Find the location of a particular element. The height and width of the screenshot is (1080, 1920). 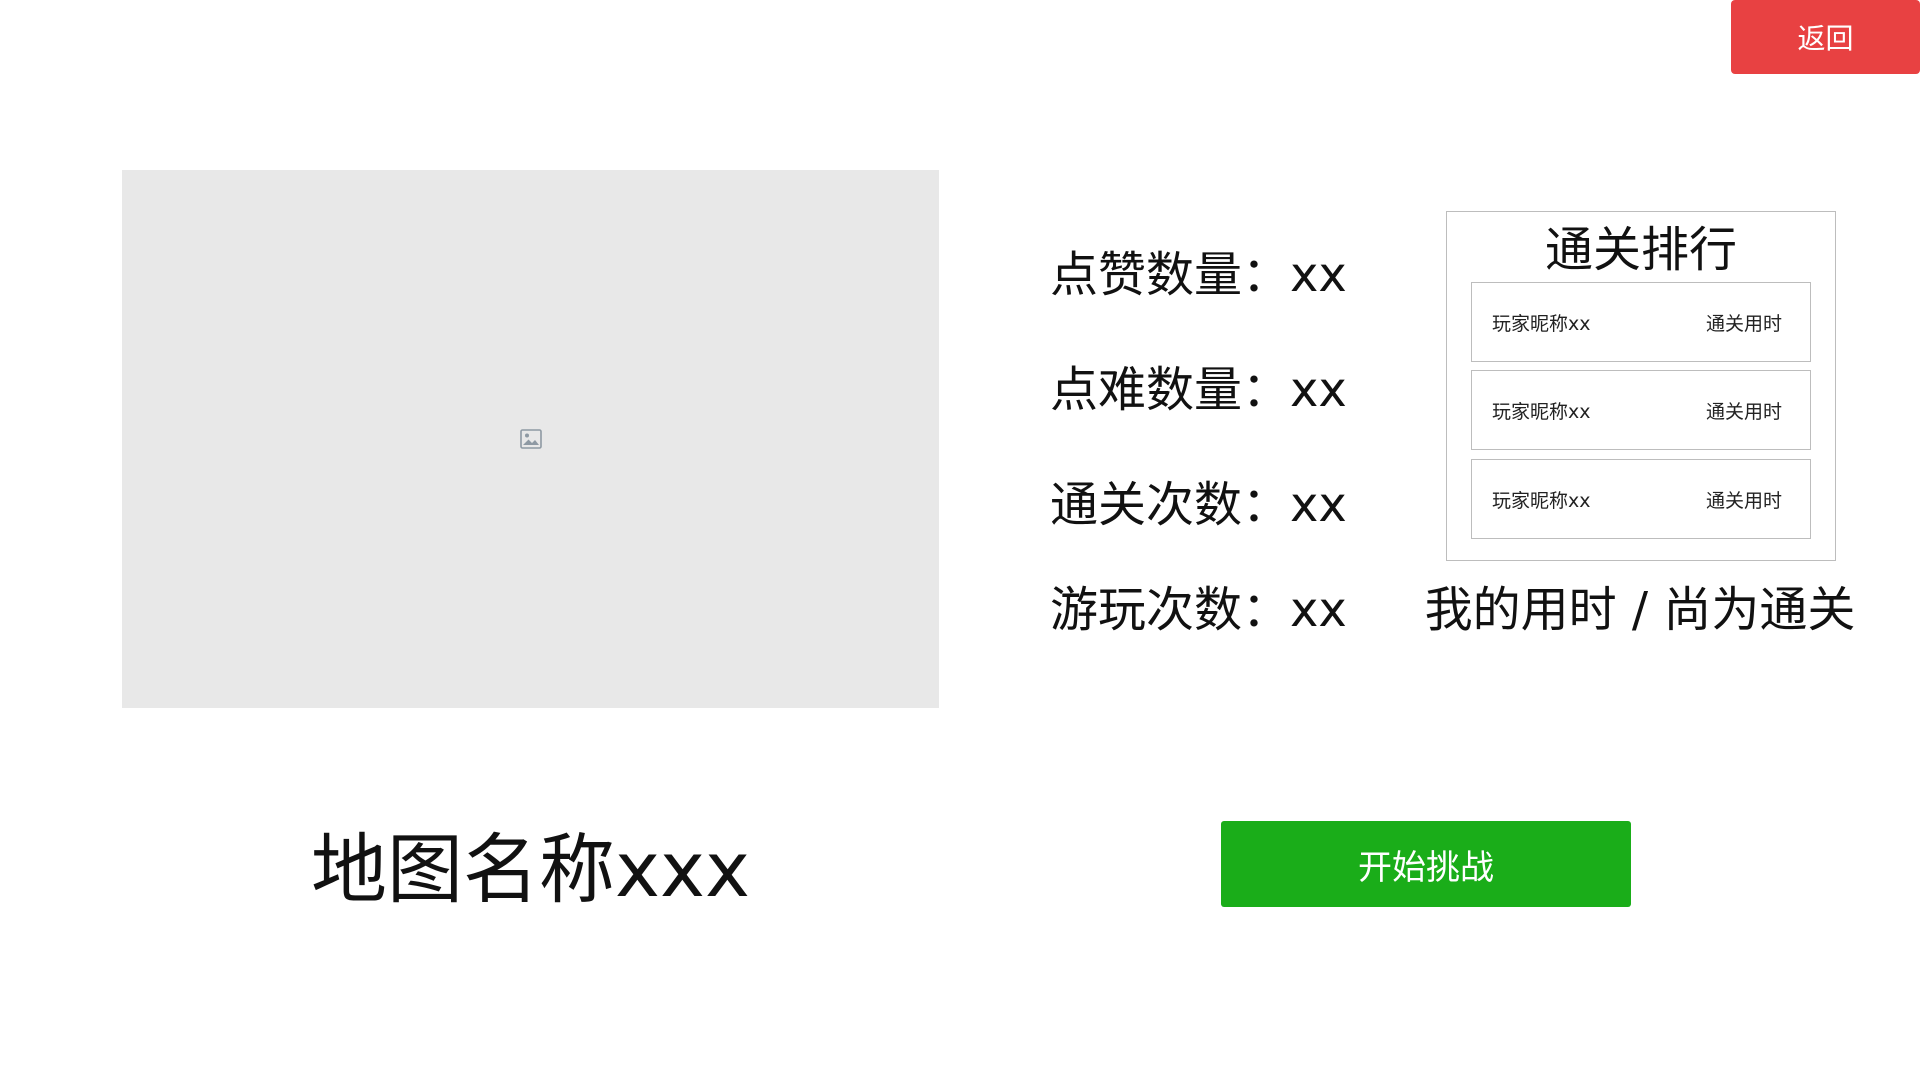

map-name: 地图名称xxx is located at coordinates (530, 869).